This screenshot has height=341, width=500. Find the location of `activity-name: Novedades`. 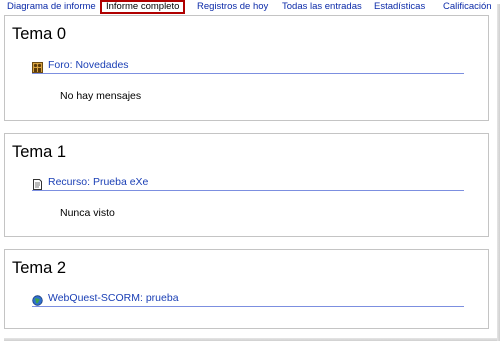

activity-name: Novedades is located at coordinates (102, 65).